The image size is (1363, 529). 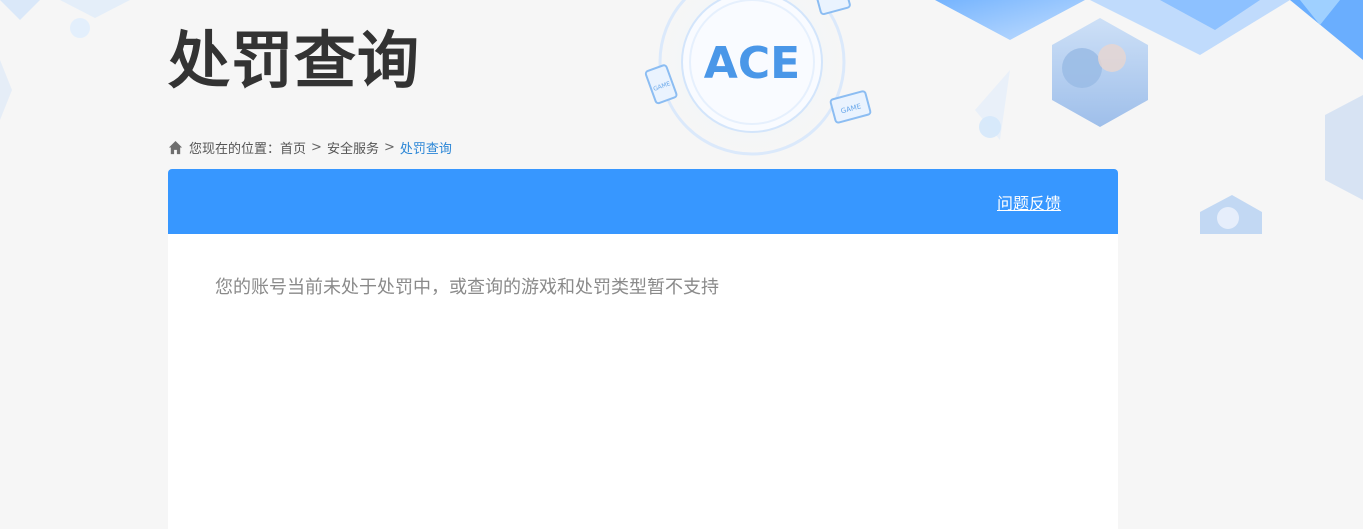 I want to click on breadcrumb-home-link: 首页, so click(x=293, y=147).